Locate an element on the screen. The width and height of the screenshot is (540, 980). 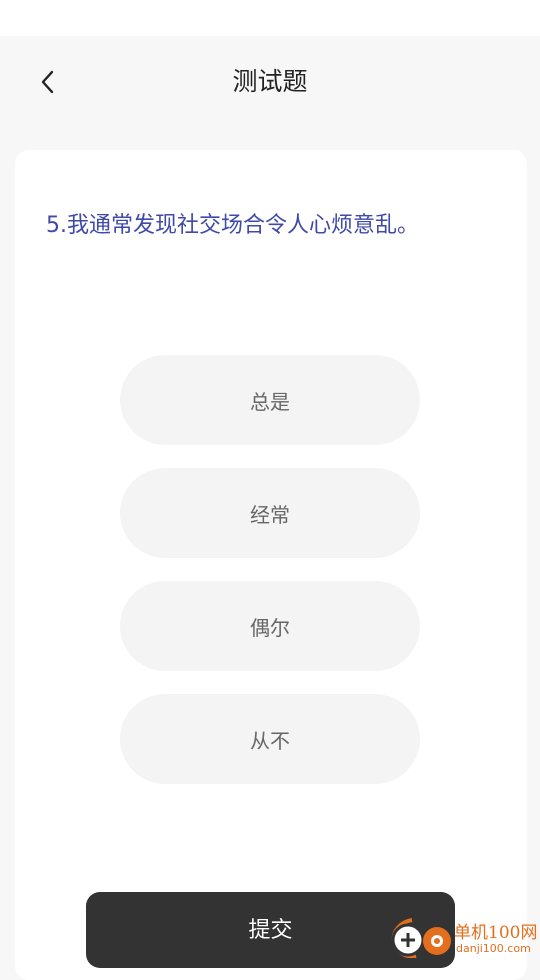
option-often: 经常 is located at coordinates (270, 513).